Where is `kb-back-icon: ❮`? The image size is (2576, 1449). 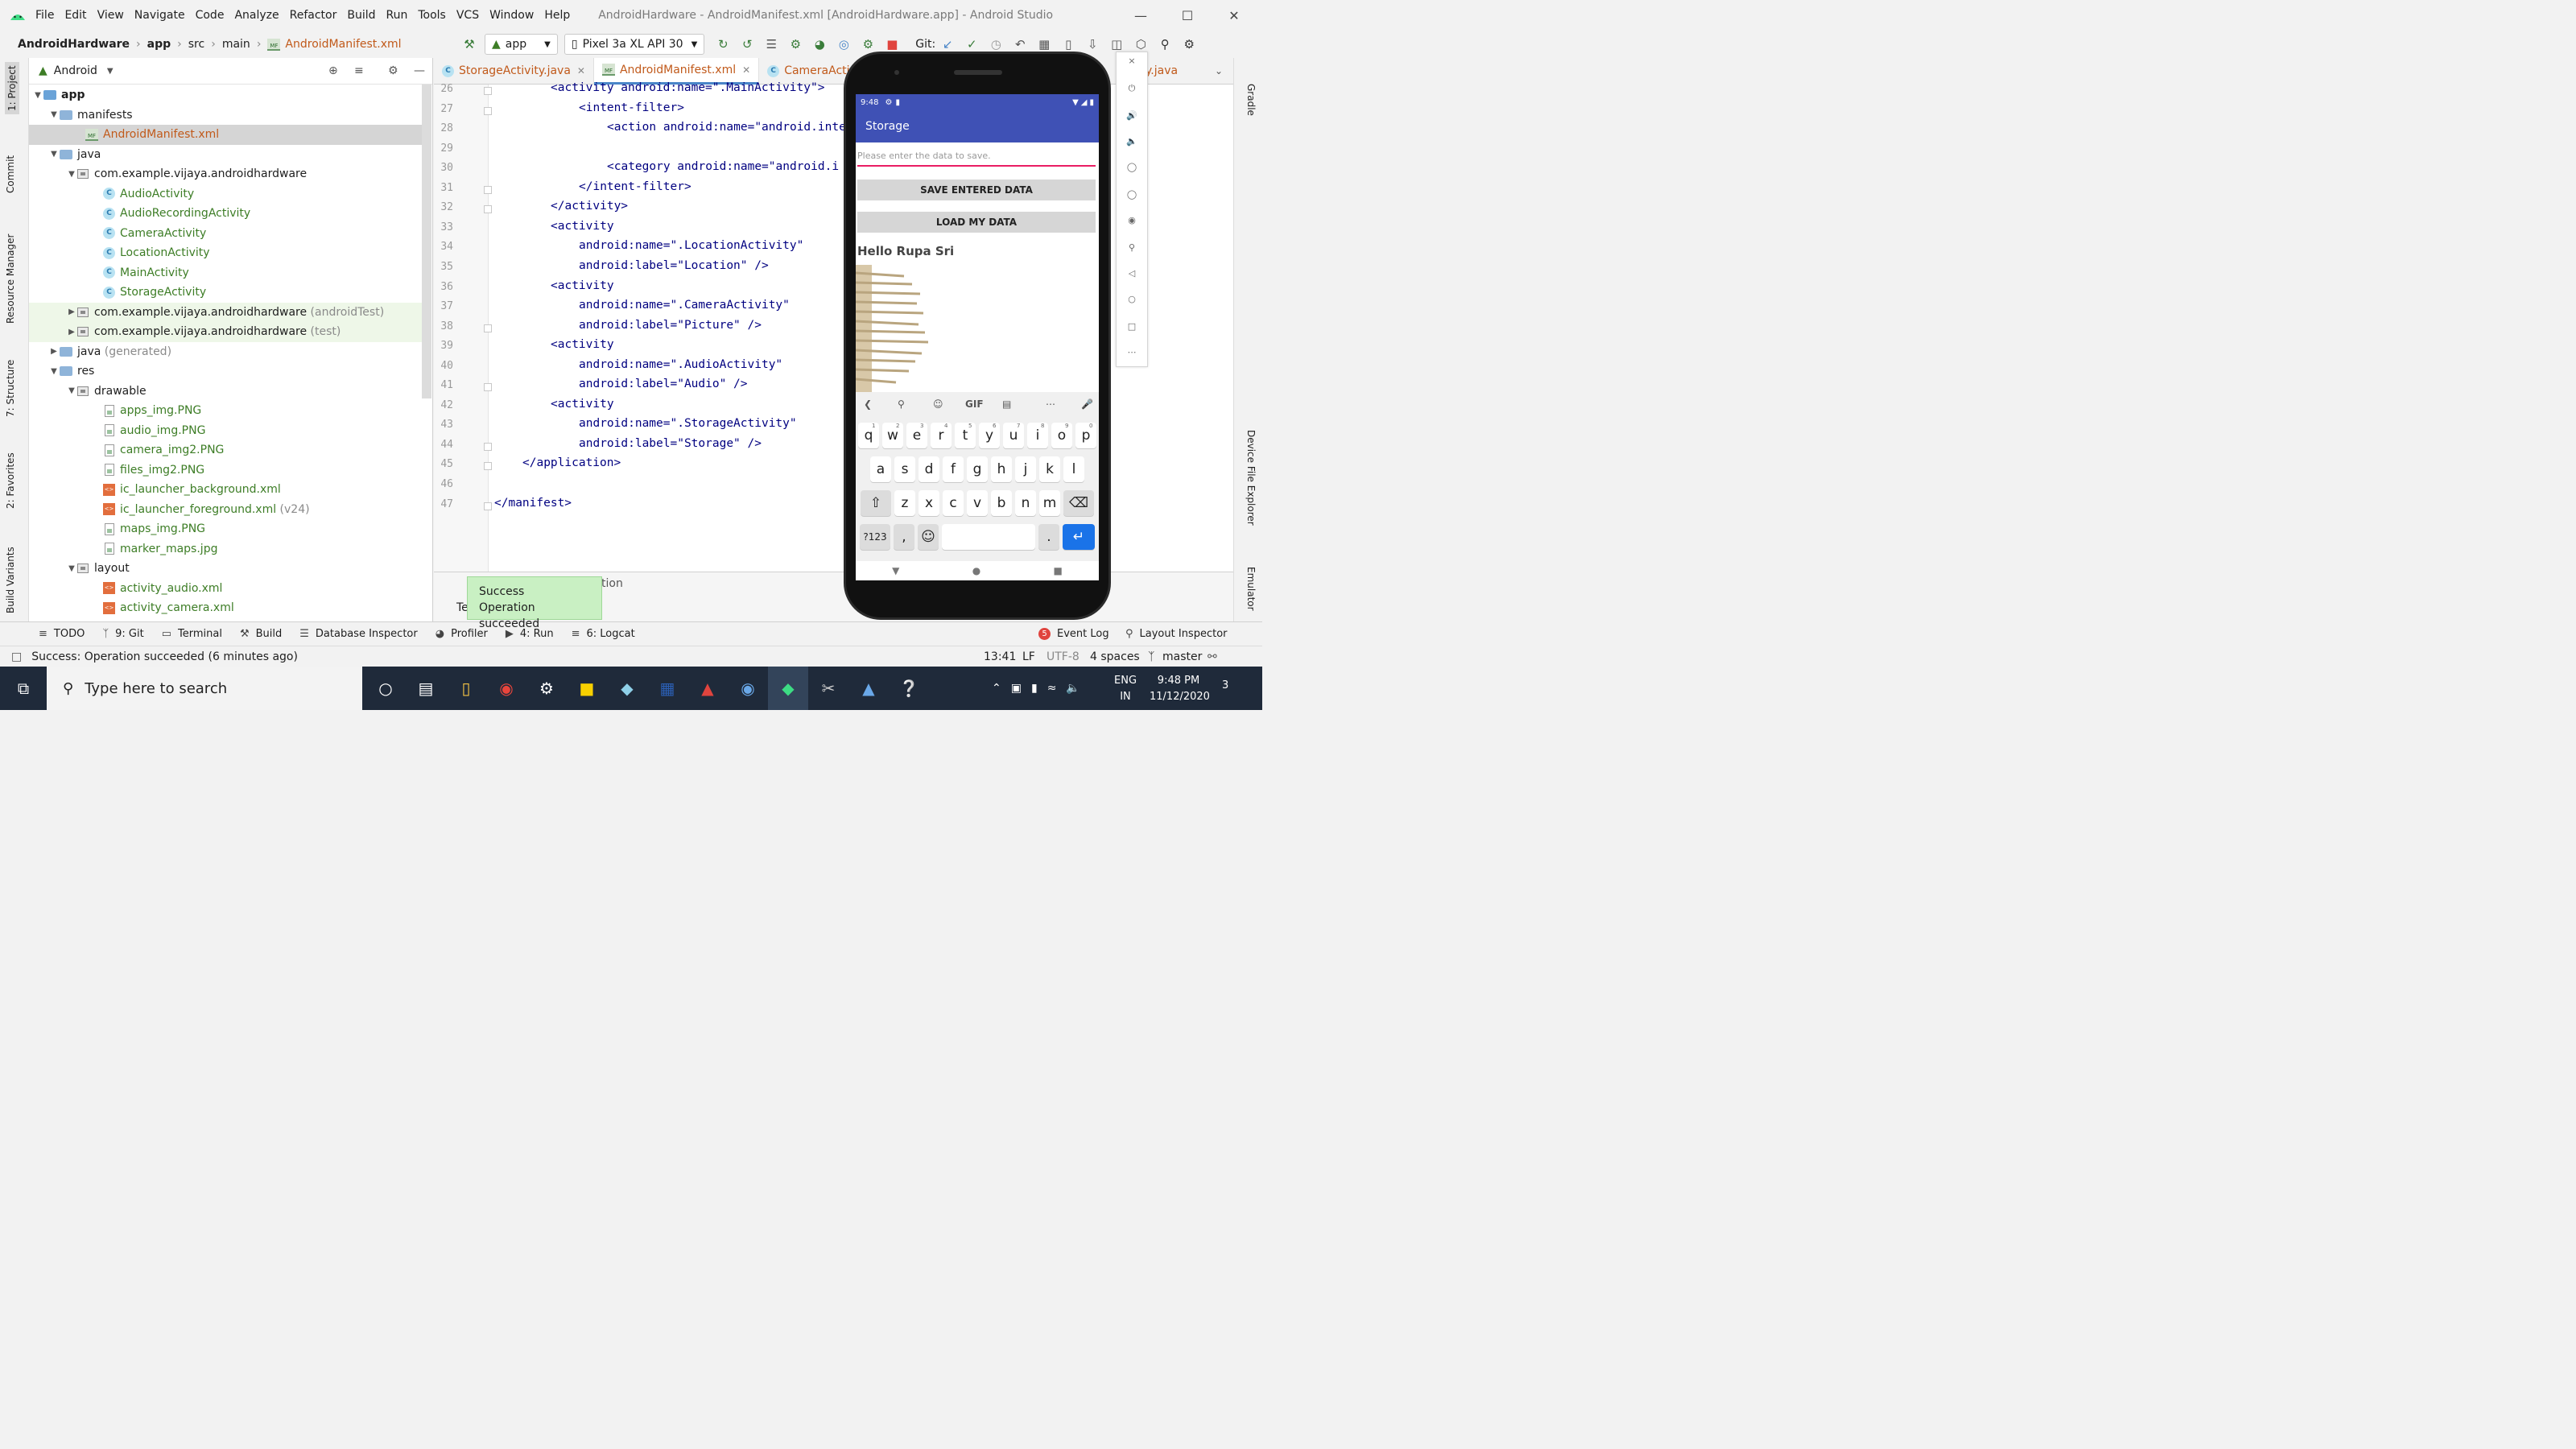
kb-back-icon: ❮ is located at coordinates (868, 404).